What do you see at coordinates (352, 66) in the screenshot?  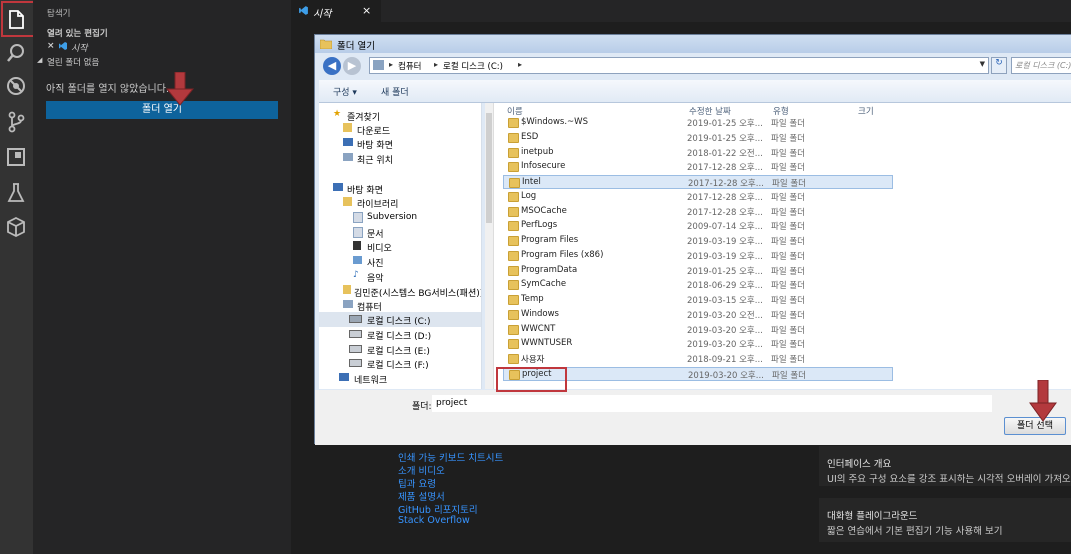 I see `forward-button: ▶` at bounding box center [352, 66].